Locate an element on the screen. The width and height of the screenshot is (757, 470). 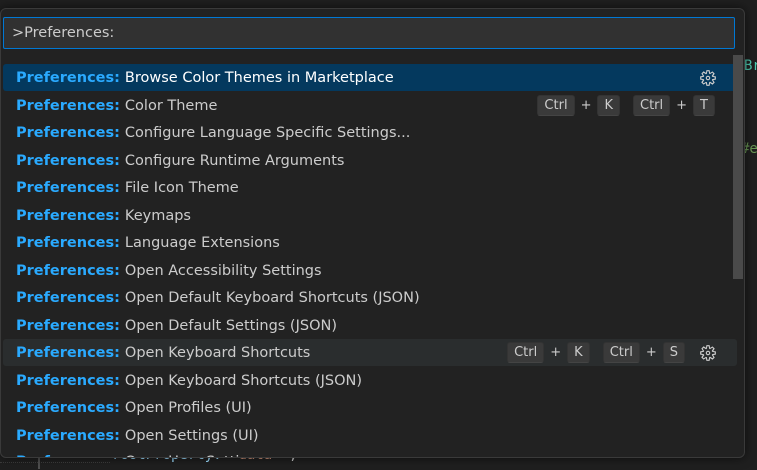
command-item: Preferences: Configure Runtime Arguments is located at coordinates (370, 160).